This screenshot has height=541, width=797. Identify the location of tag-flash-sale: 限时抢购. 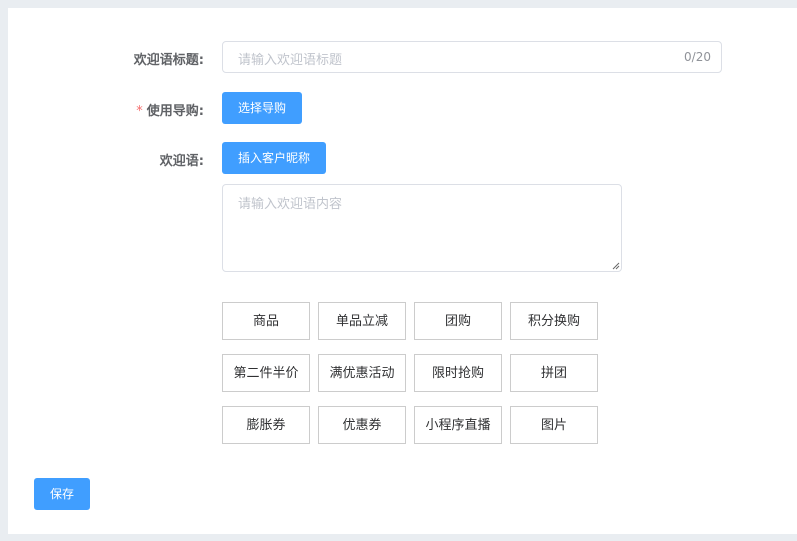
(458, 373).